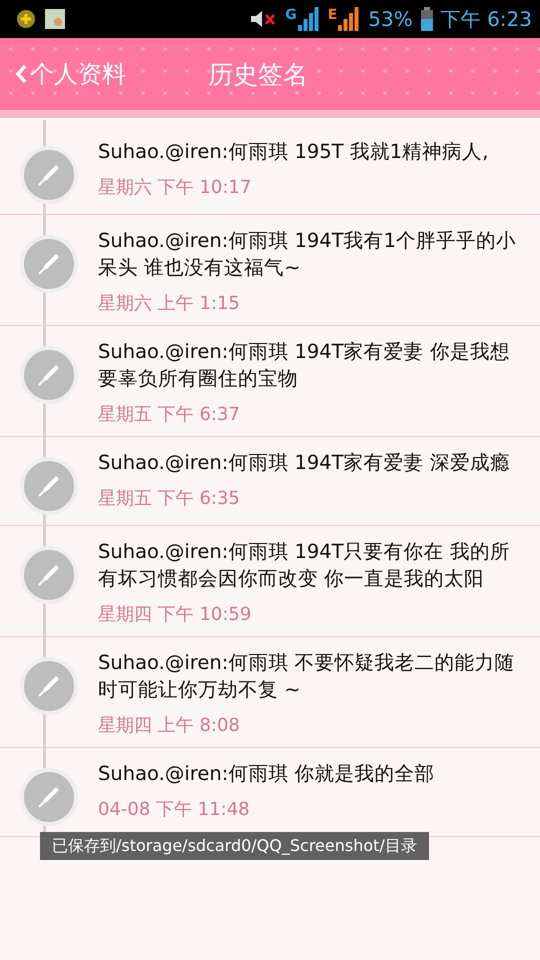 Image resolution: width=540 pixels, height=960 pixels. I want to click on signature-text: Suhao.@iren:何雨琪 194T我有1个胖乎乎的小呆头 谁也没有这福气~, so click(307, 254).